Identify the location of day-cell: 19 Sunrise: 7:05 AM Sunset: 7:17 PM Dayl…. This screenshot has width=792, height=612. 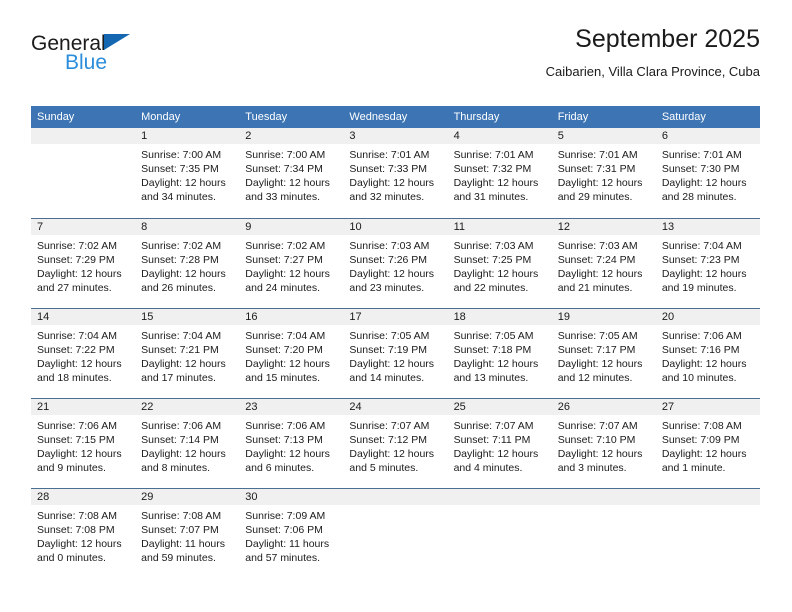
(603, 353).